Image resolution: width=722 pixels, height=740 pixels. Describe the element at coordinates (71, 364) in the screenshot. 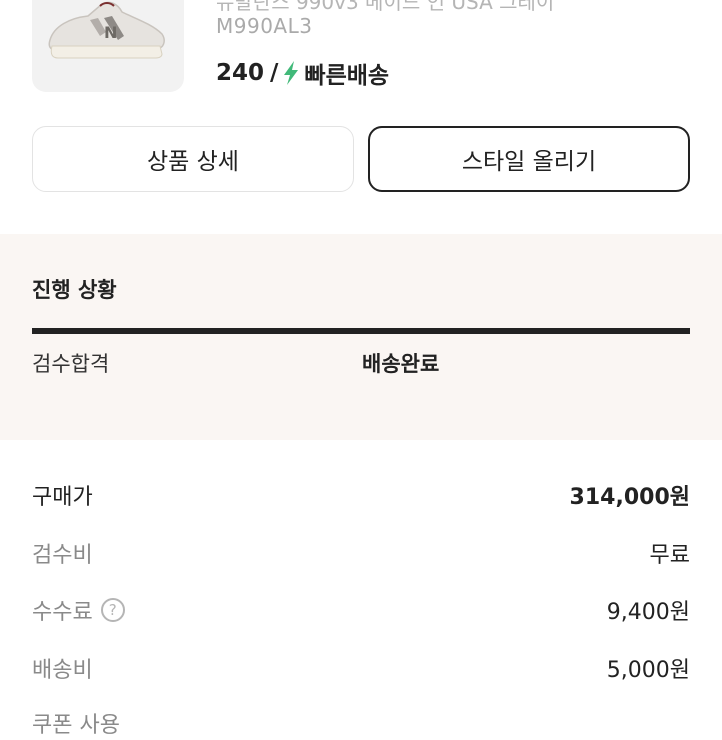

I see `step-inspection-passed: 검수합격` at that location.